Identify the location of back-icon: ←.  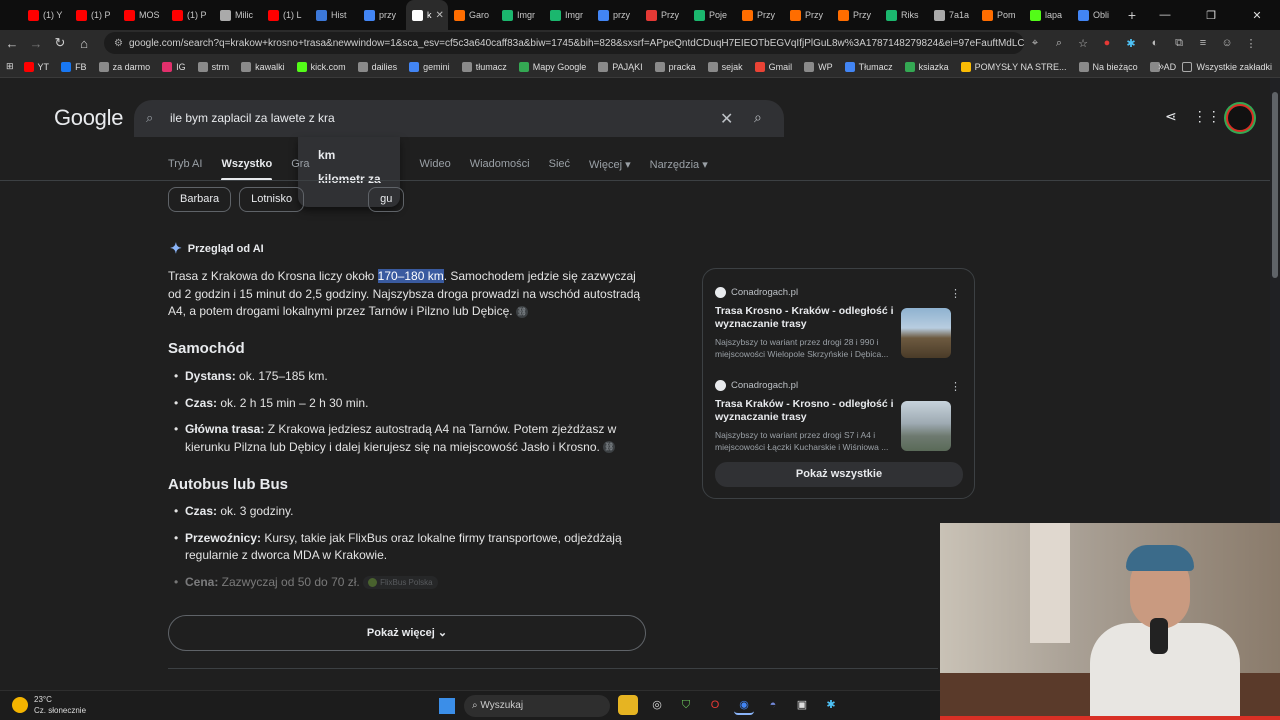
(12, 43).